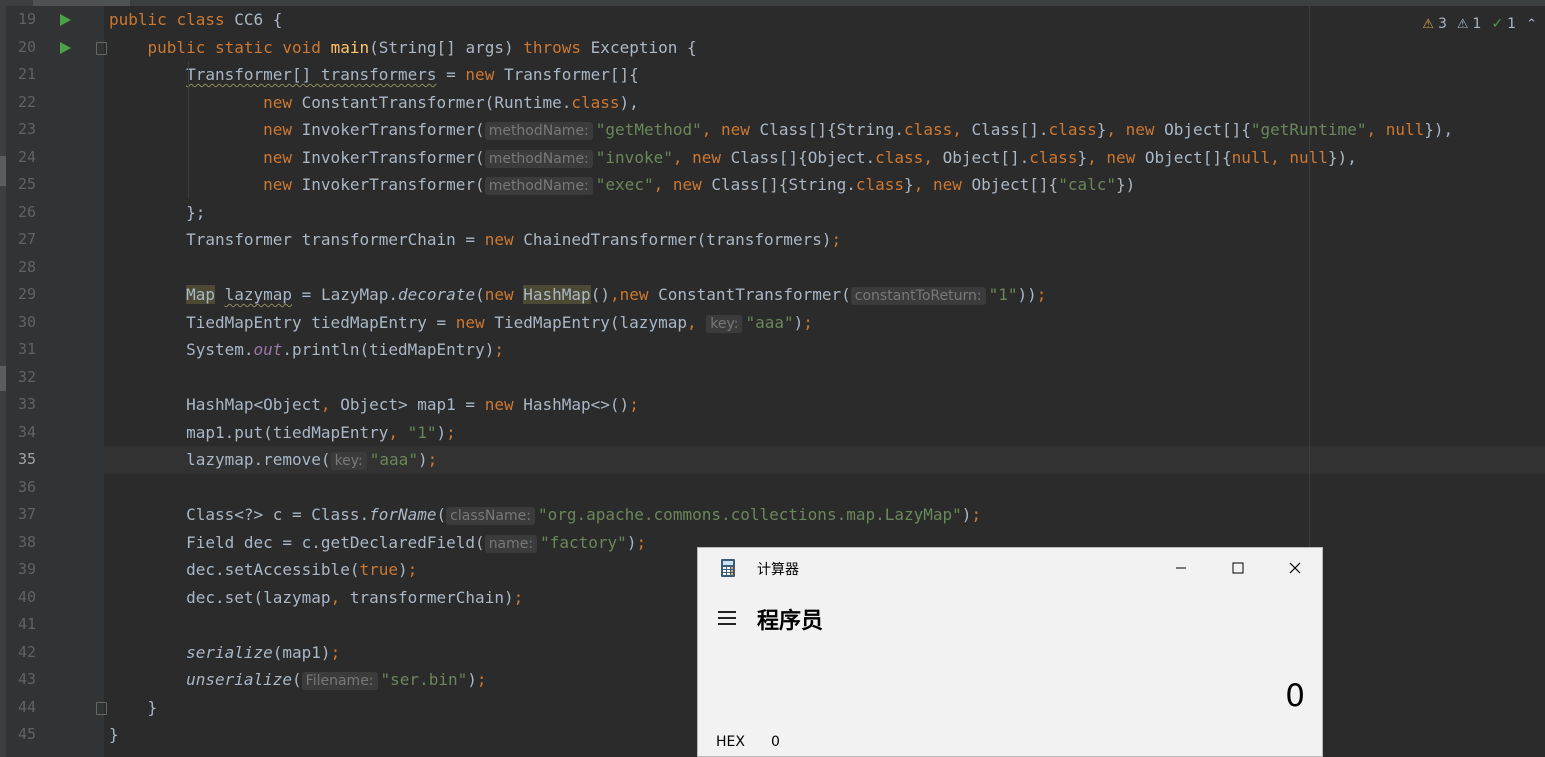 The image size is (1545, 757). Describe the element at coordinates (1237, 568) in the screenshot. I see `maximize-button` at that location.